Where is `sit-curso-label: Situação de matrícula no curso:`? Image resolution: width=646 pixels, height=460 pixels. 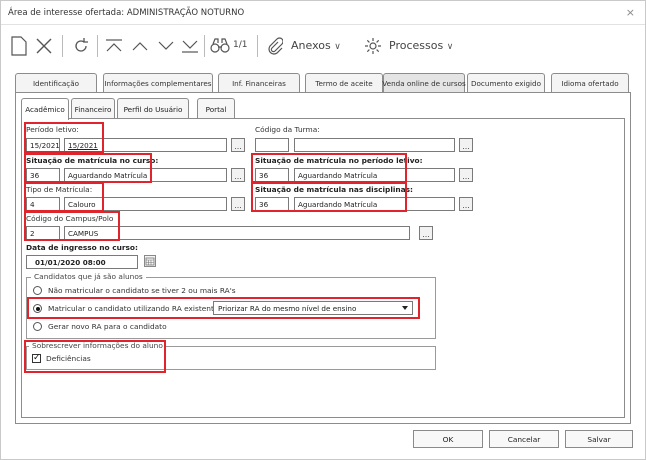
sit-curso-label: Situação de matrícula no curso: is located at coordinates (92, 160).